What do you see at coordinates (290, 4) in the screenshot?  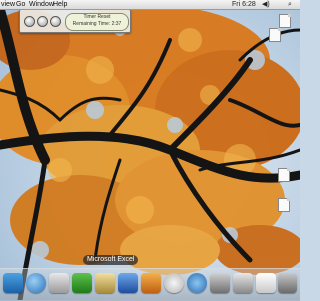 I see `spotlight-icon: ⌕` at bounding box center [290, 4].